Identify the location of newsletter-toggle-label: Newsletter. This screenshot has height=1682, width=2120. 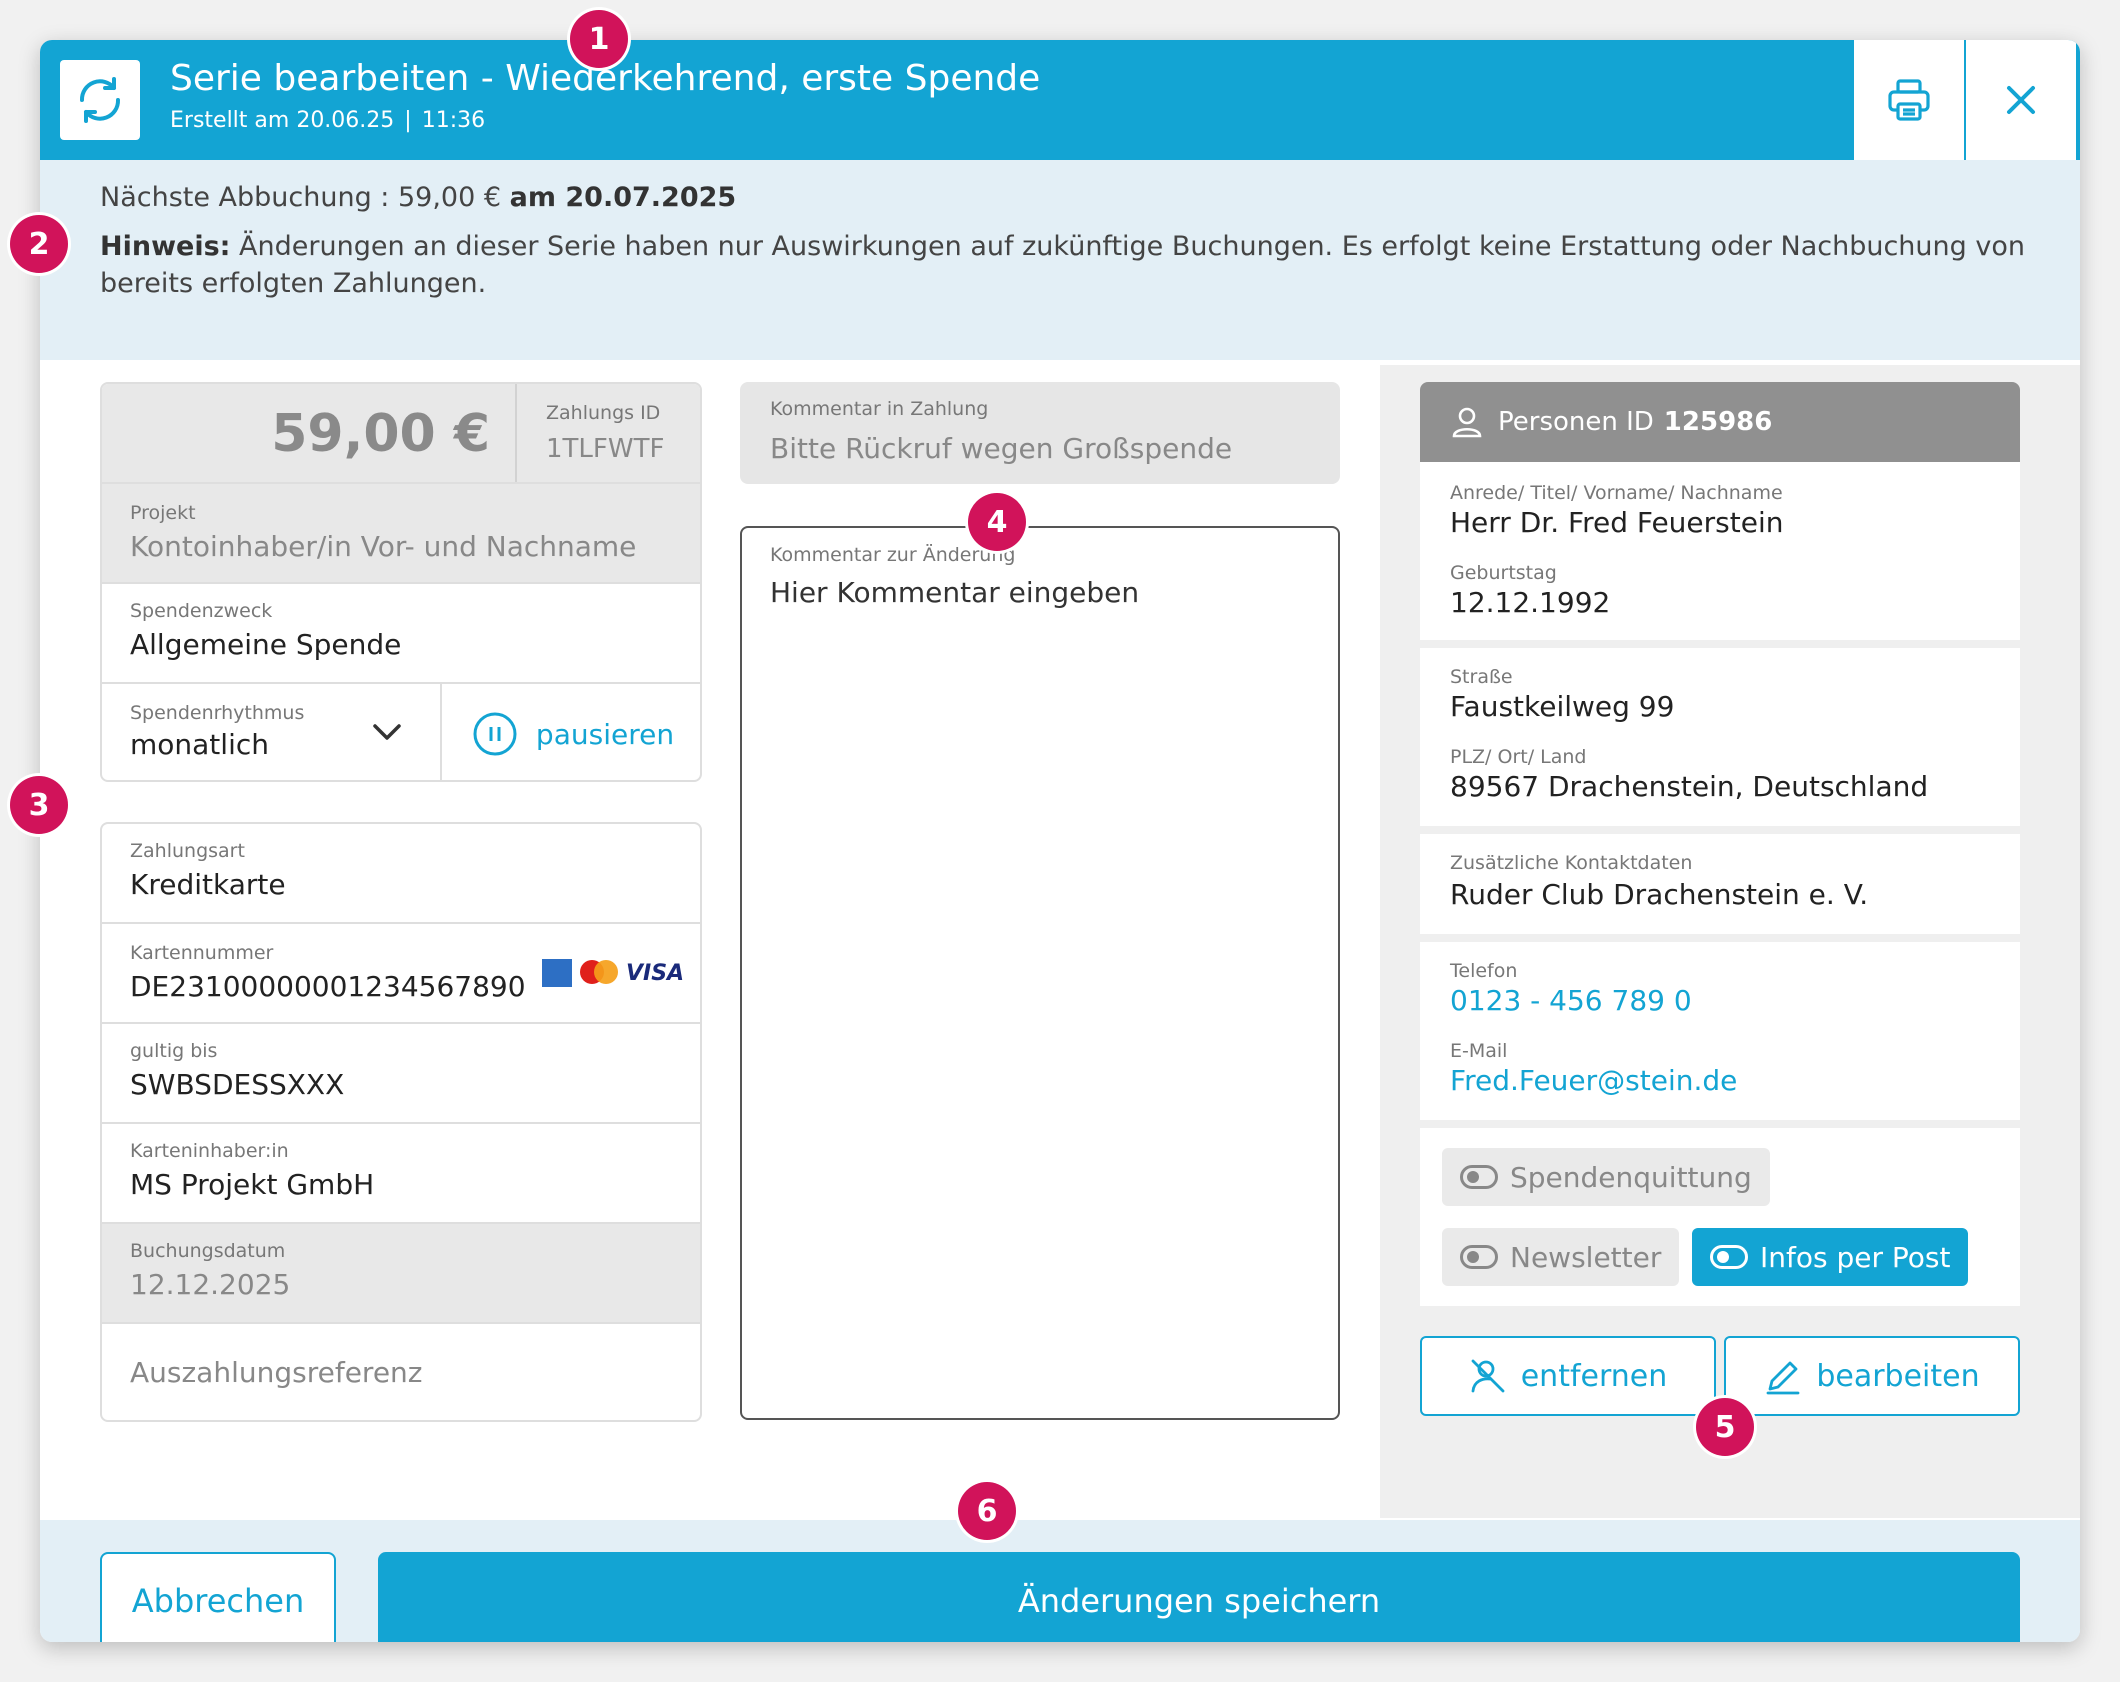
(1586, 1257).